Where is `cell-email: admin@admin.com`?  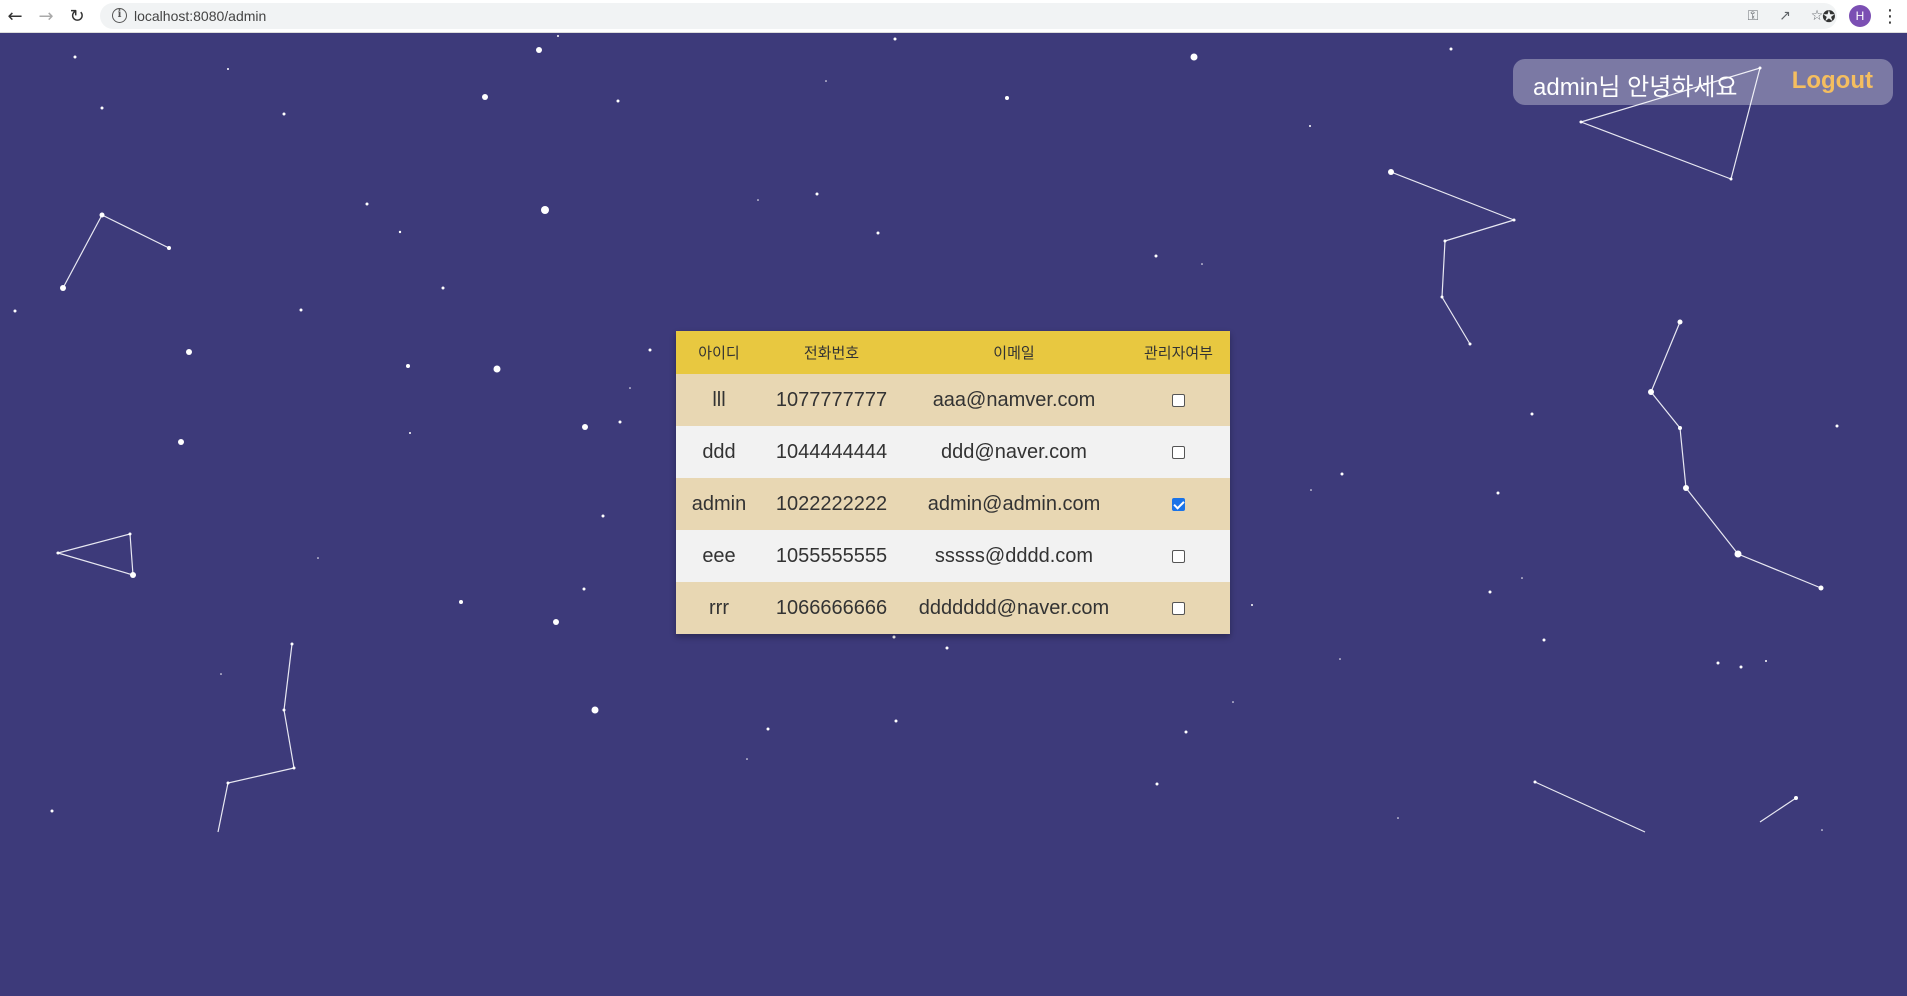
cell-email: admin@admin.com is located at coordinates (1014, 504).